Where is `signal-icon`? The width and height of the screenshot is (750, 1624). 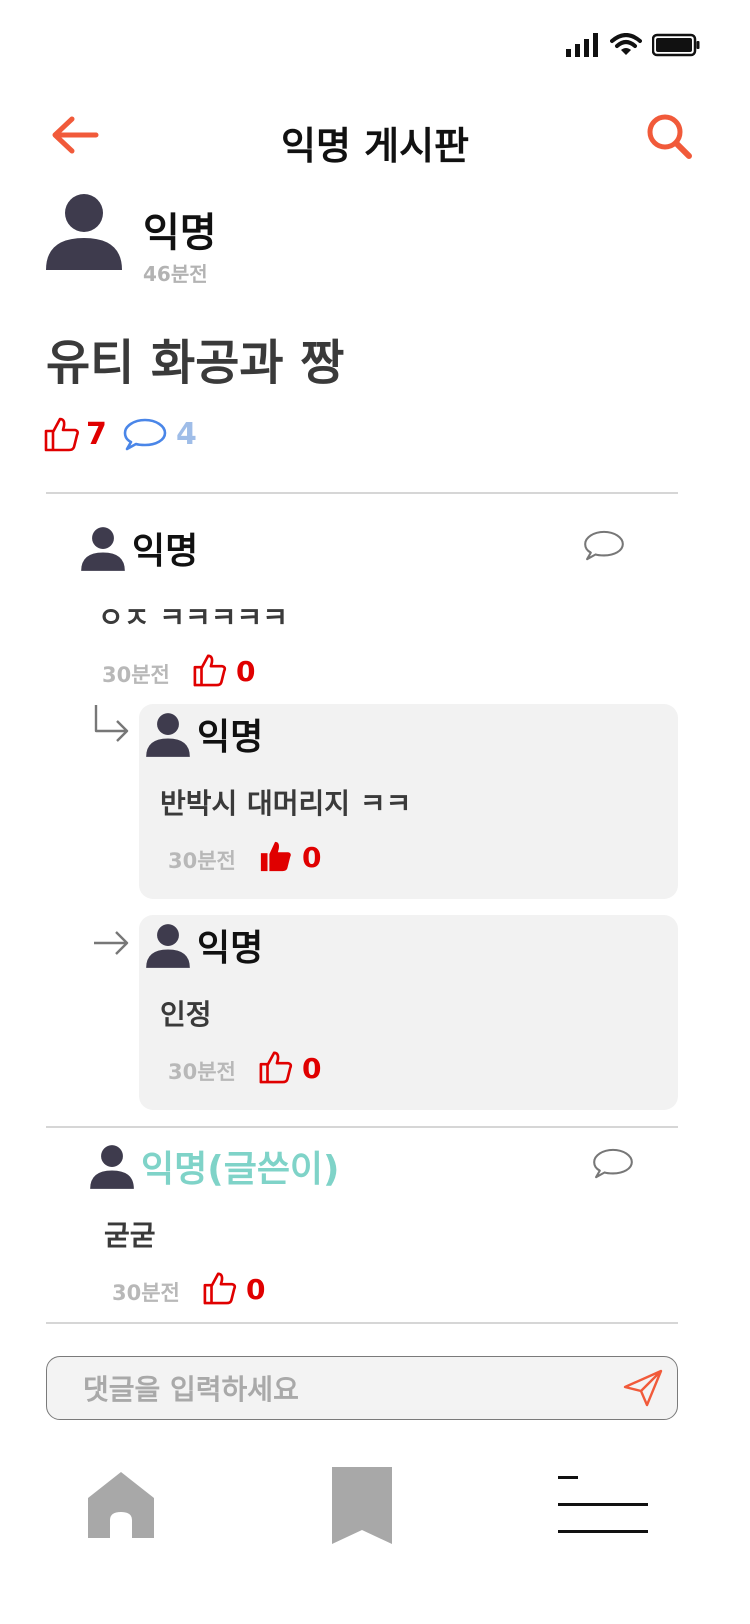 signal-icon is located at coordinates (582, 45).